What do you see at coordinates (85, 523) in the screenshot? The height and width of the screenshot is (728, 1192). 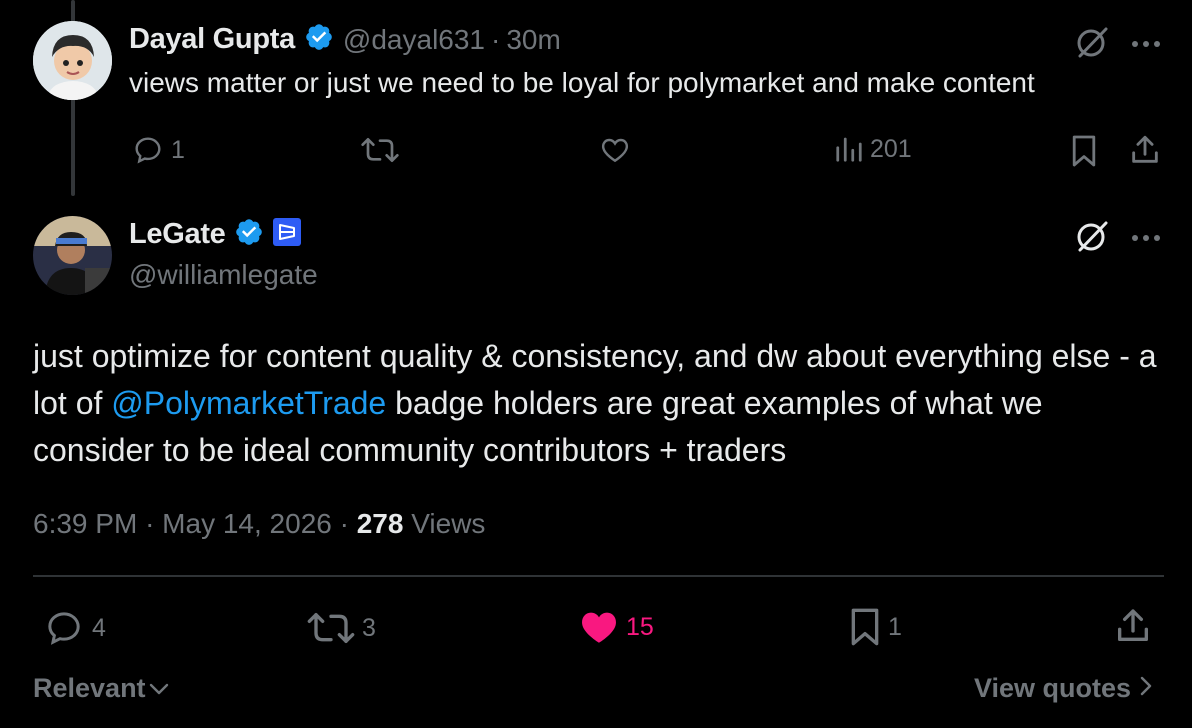 I see `post-time: 6:39 PM` at bounding box center [85, 523].